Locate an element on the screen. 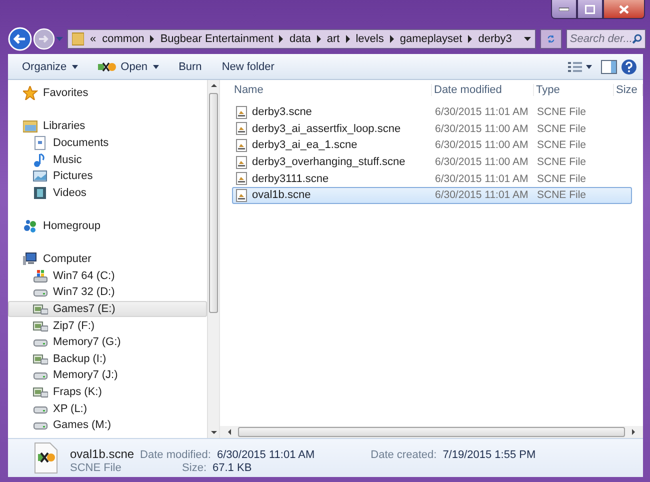 Image resolution: width=650 pixels, height=482 pixels. column-header: Date modified is located at coordinates (483, 90).